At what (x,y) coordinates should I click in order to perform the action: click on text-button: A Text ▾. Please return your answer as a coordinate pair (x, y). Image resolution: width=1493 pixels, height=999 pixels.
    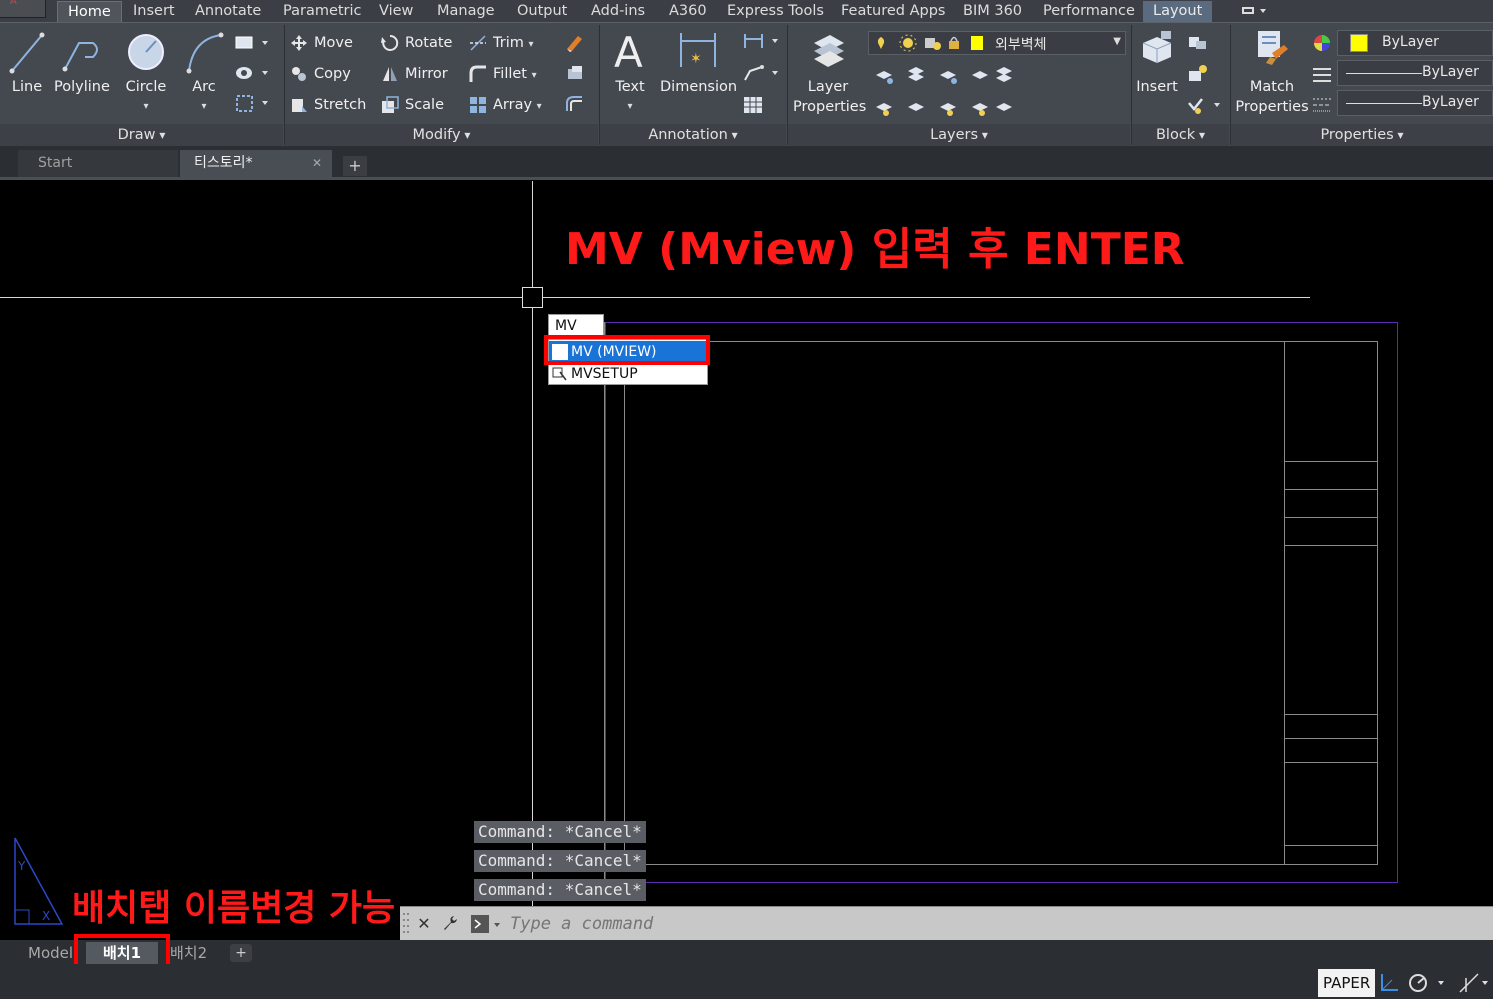
    Looking at the image, I should click on (630, 72).